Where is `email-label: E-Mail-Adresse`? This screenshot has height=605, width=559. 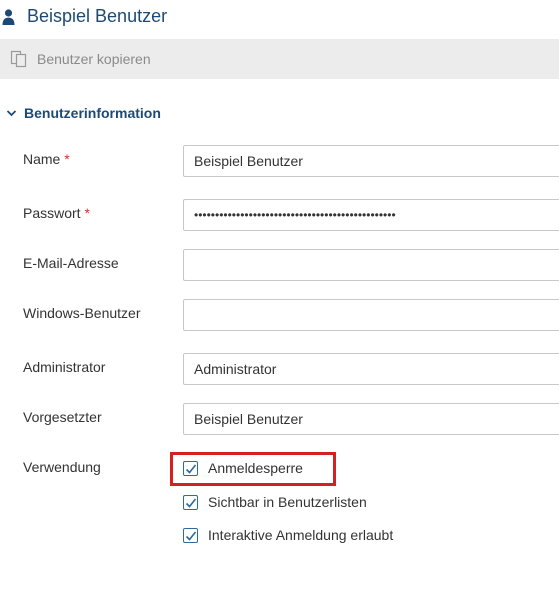 email-label: E-Mail-Adresse is located at coordinates (71, 263).